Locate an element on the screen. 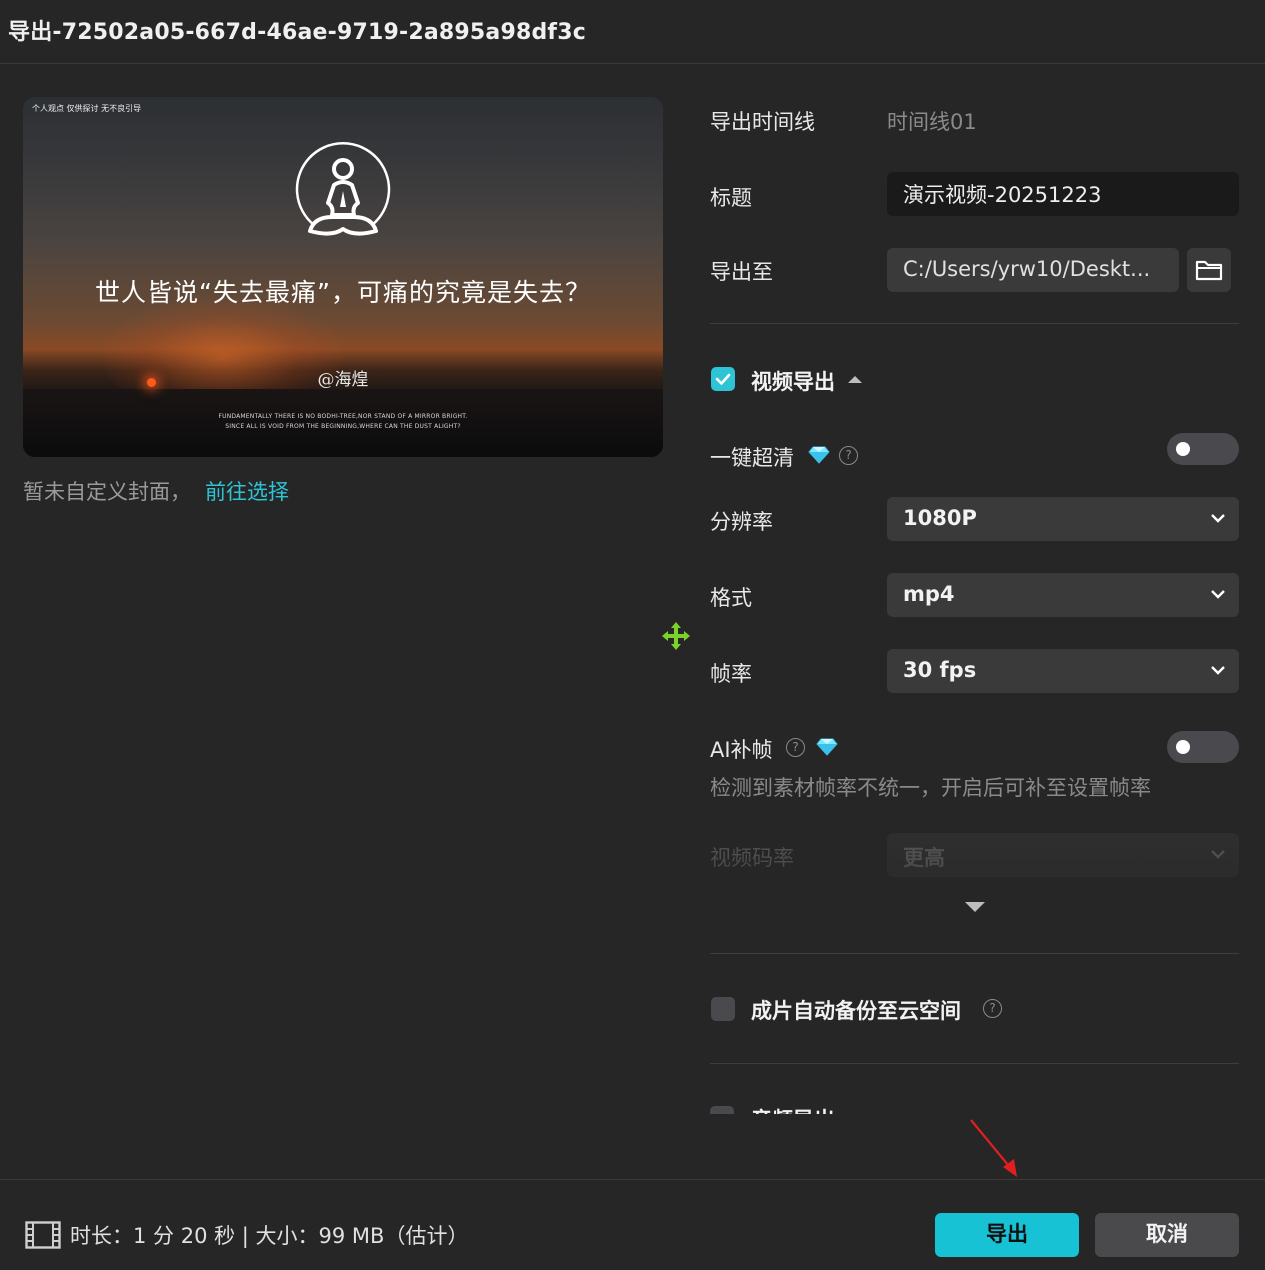 The height and width of the screenshot is (1270, 1265). title-label: 标题 is located at coordinates (731, 198).